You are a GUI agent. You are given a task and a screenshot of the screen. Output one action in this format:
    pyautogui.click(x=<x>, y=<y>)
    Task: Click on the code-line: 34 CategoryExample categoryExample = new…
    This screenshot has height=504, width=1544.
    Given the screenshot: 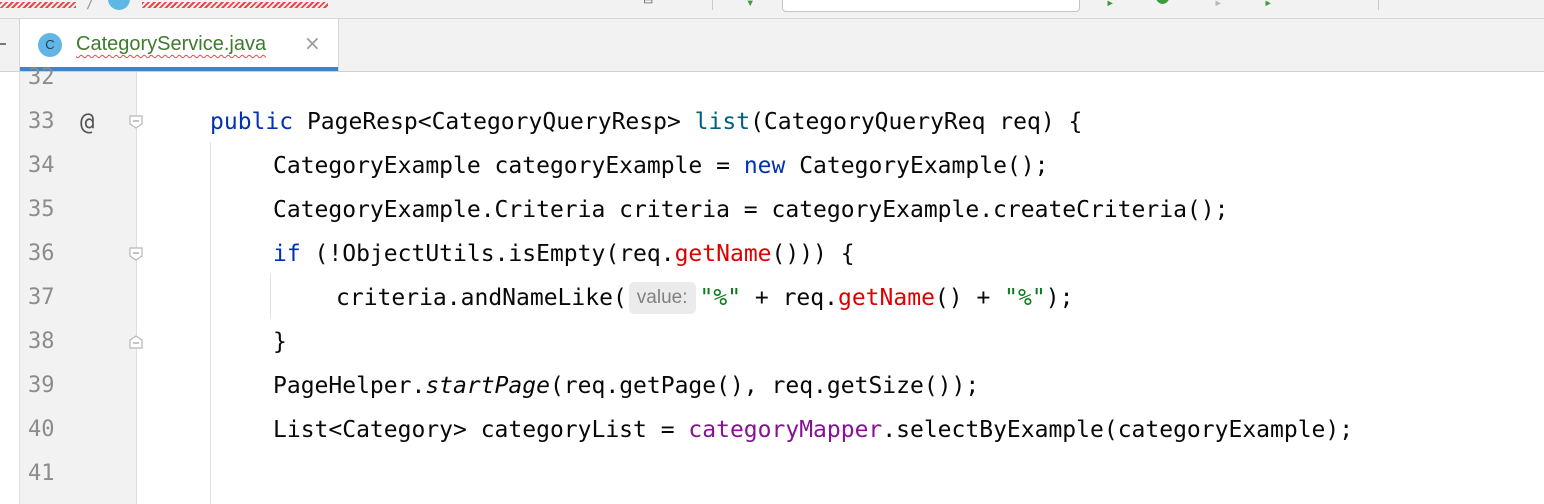 What is the action you would take?
    pyautogui.click(x=772, y=166)
    